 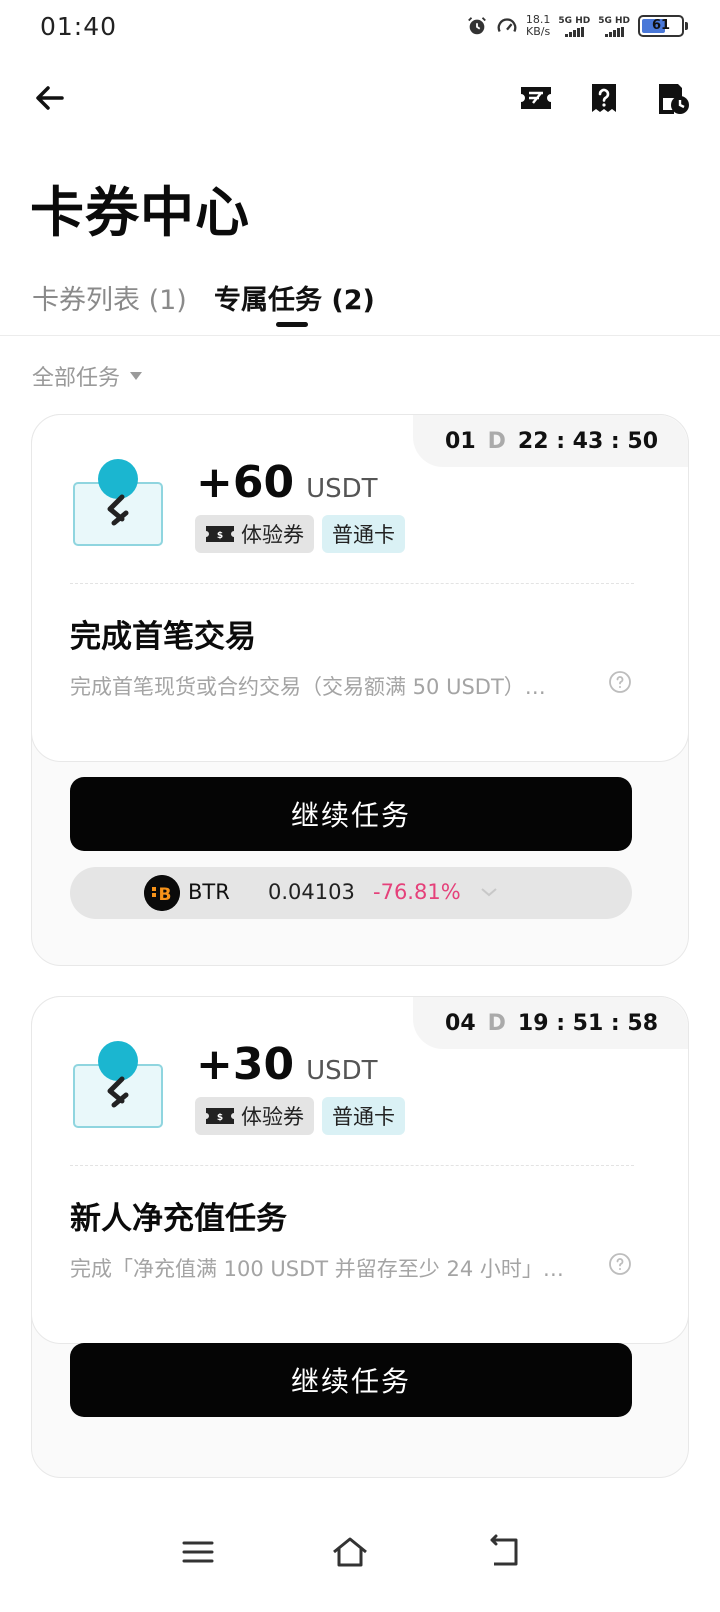 I want to click on page-title: 卡券中心, so click(x=140, y=212).